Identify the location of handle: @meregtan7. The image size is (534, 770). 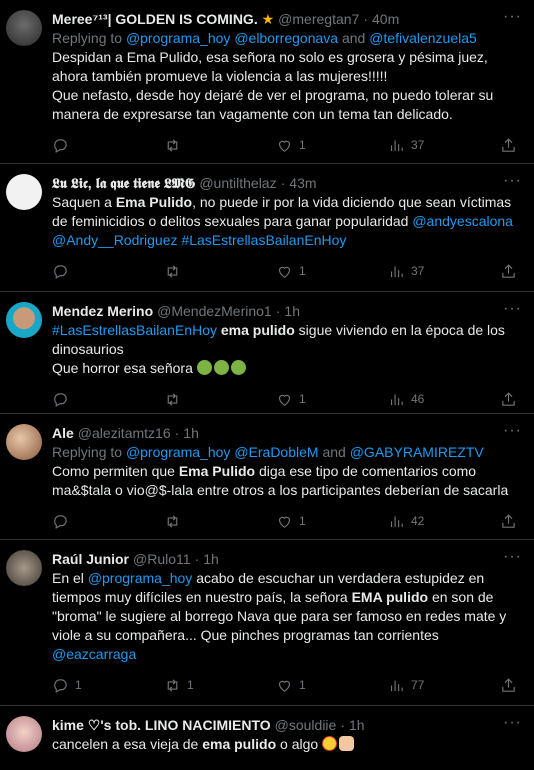
(318, 19).